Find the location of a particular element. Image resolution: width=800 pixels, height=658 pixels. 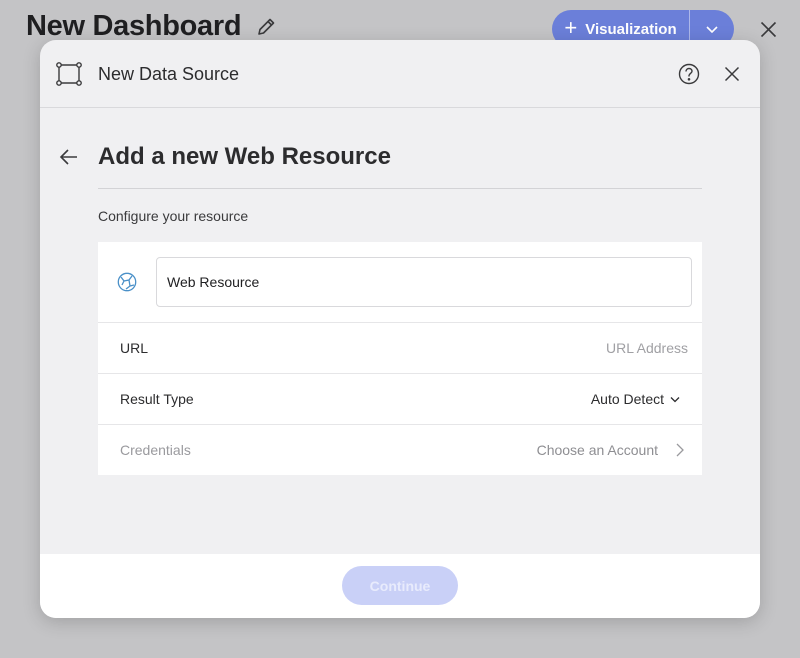

url-input is located at coordinates (538, 348).